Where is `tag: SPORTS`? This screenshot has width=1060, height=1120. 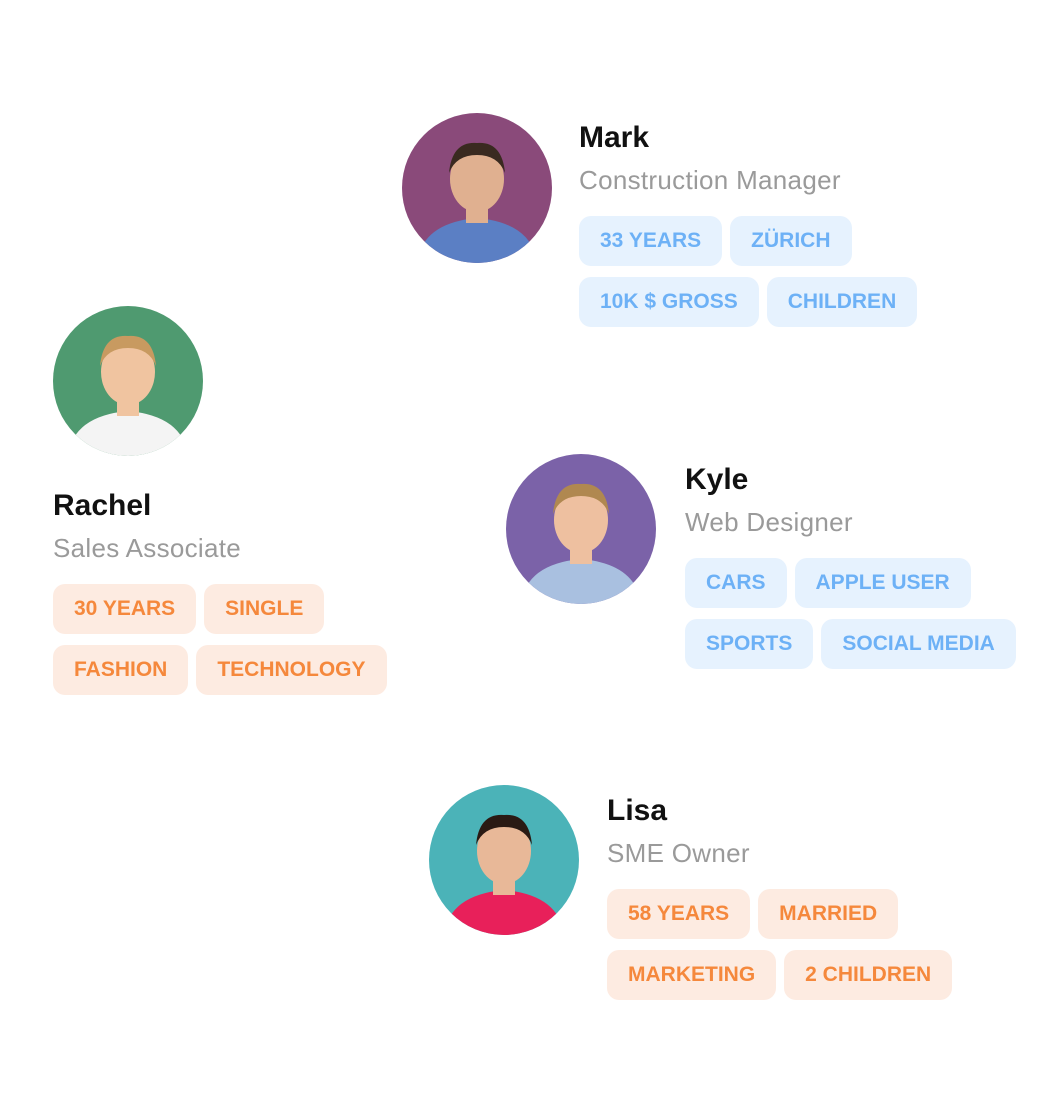 tag: SPORTS is located at coordinates (749, 644).